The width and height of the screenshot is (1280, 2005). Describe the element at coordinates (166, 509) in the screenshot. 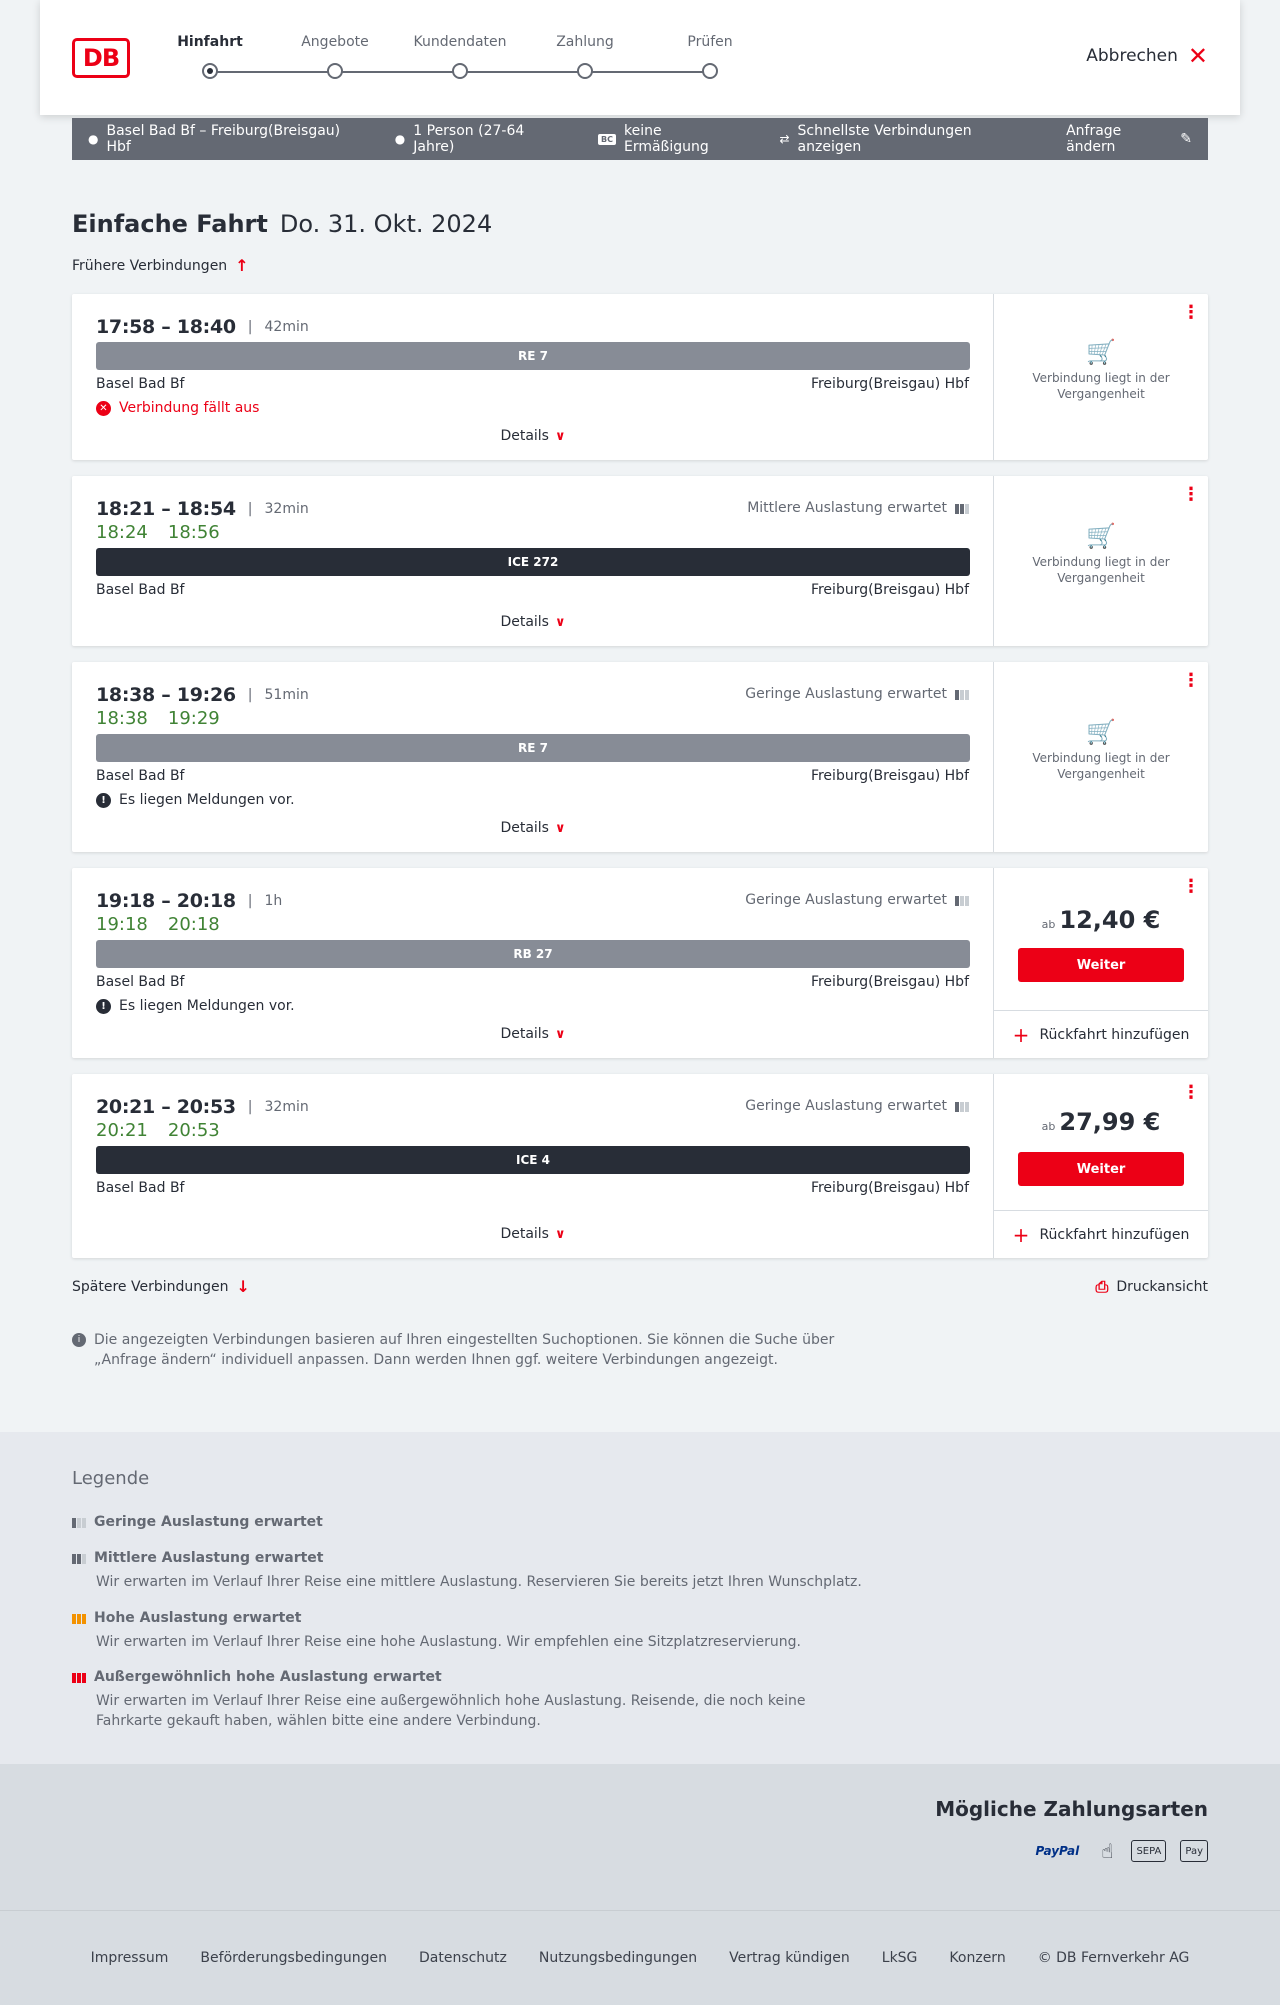

I see `planned-times: 18:21 – 18:54` at that location.